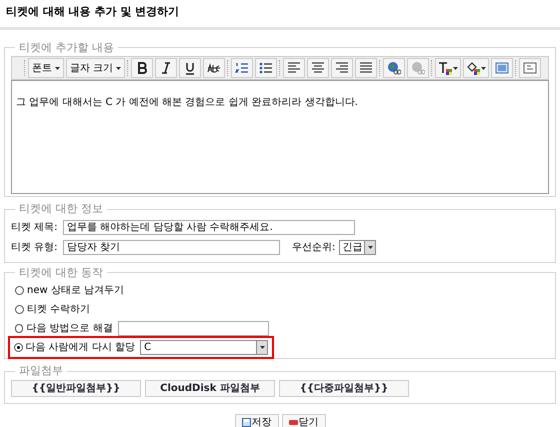 The image size is (560, 427). What do you see at coordinates (96, 68) in the screenshot?
I see `toolbar-dropdown: 글자 크기` at bounding box center [96, 68].